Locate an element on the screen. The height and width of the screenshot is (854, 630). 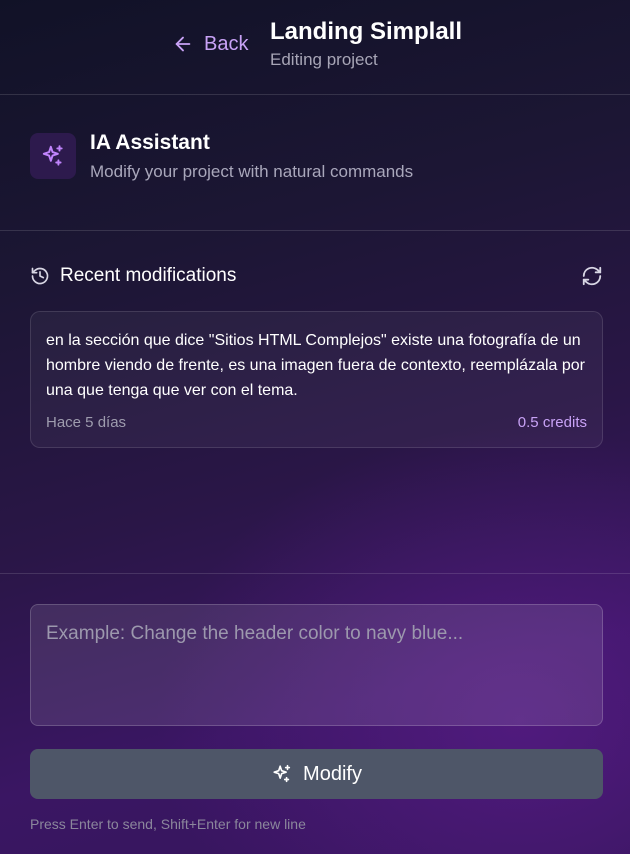
section-divider is located at coordinates (315, 573).